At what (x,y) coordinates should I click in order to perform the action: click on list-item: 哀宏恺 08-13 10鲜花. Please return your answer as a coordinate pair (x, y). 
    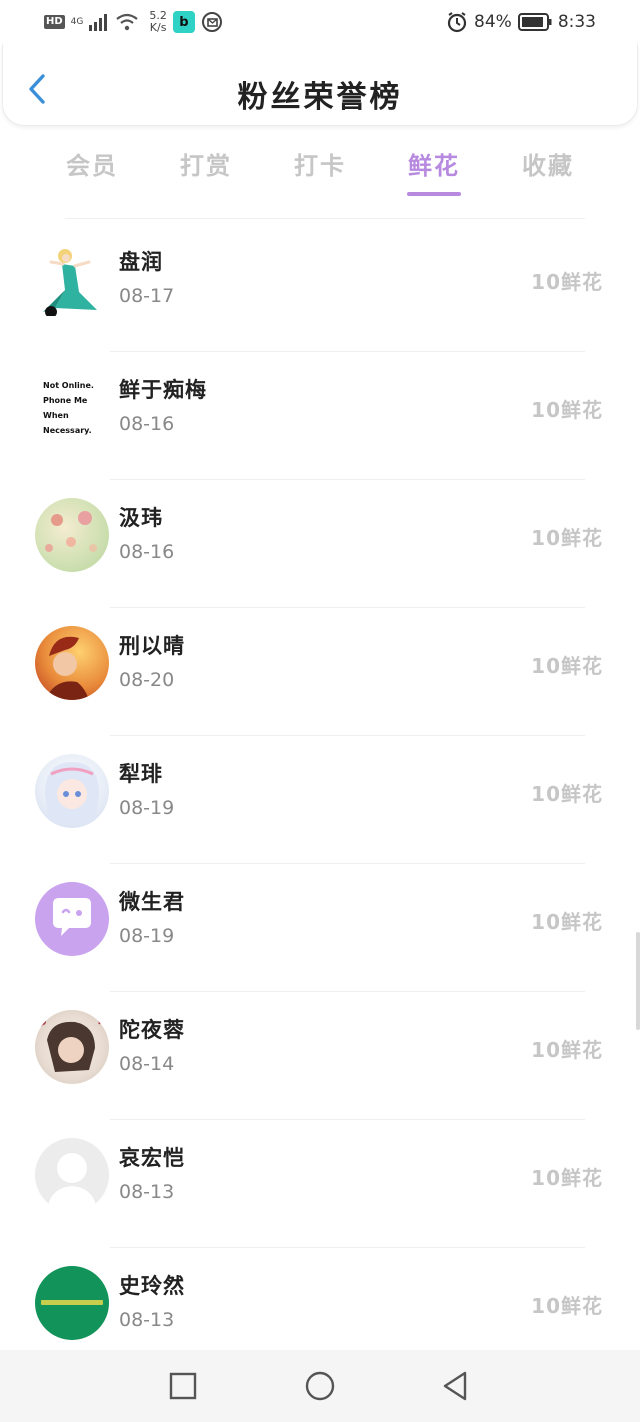
    Looking at the image, I should click on (320, 1184).